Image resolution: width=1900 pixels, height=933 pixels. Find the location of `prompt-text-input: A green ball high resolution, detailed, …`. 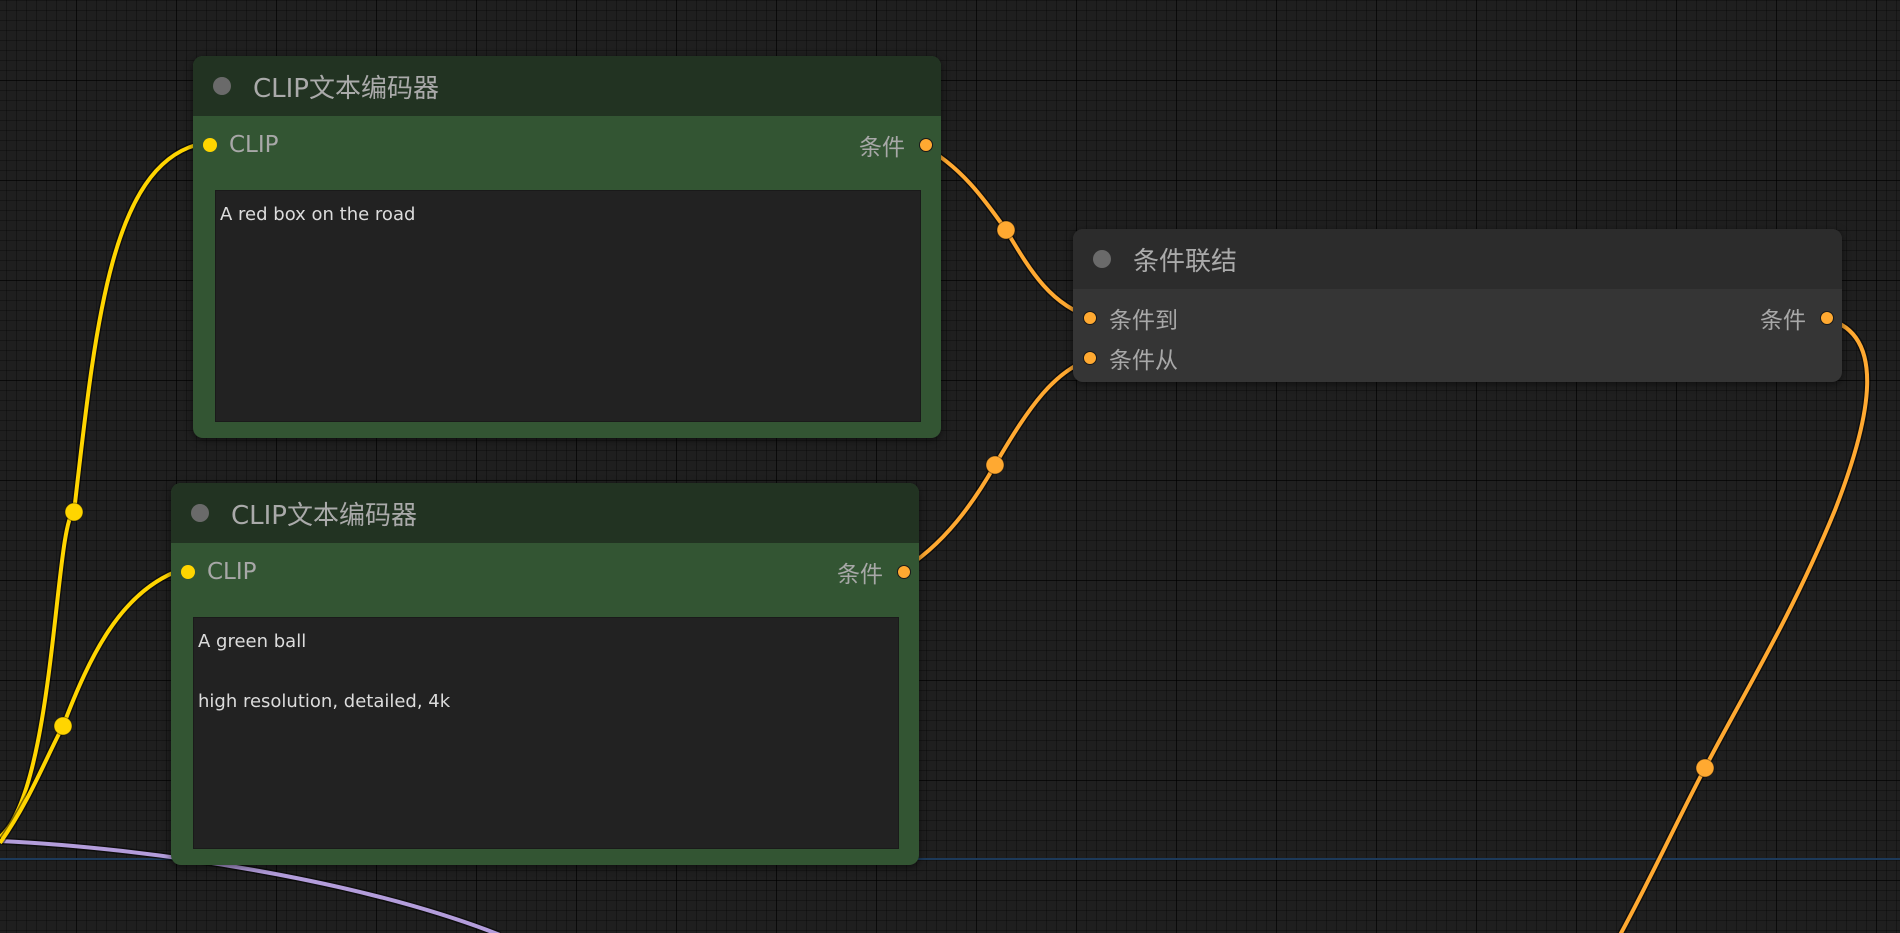

prompt-text-input: A green ball high resolution, detailed, … is located at coordinates (546, 733).